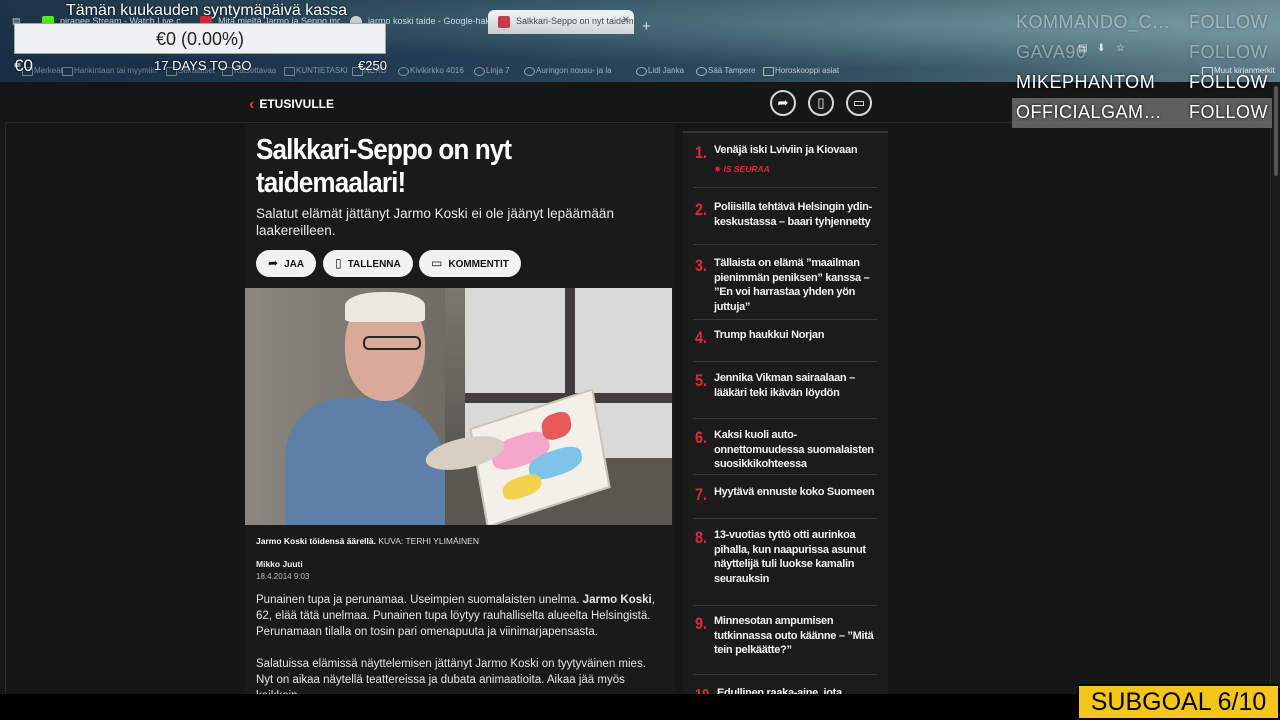 The width and height of the screenshot is (1280, 720). What do you see at coordinates (109, 71) in the screenshot?
I see `bookmark-item: Hankintaan tai myymiin` at bounding box center [109, 71].